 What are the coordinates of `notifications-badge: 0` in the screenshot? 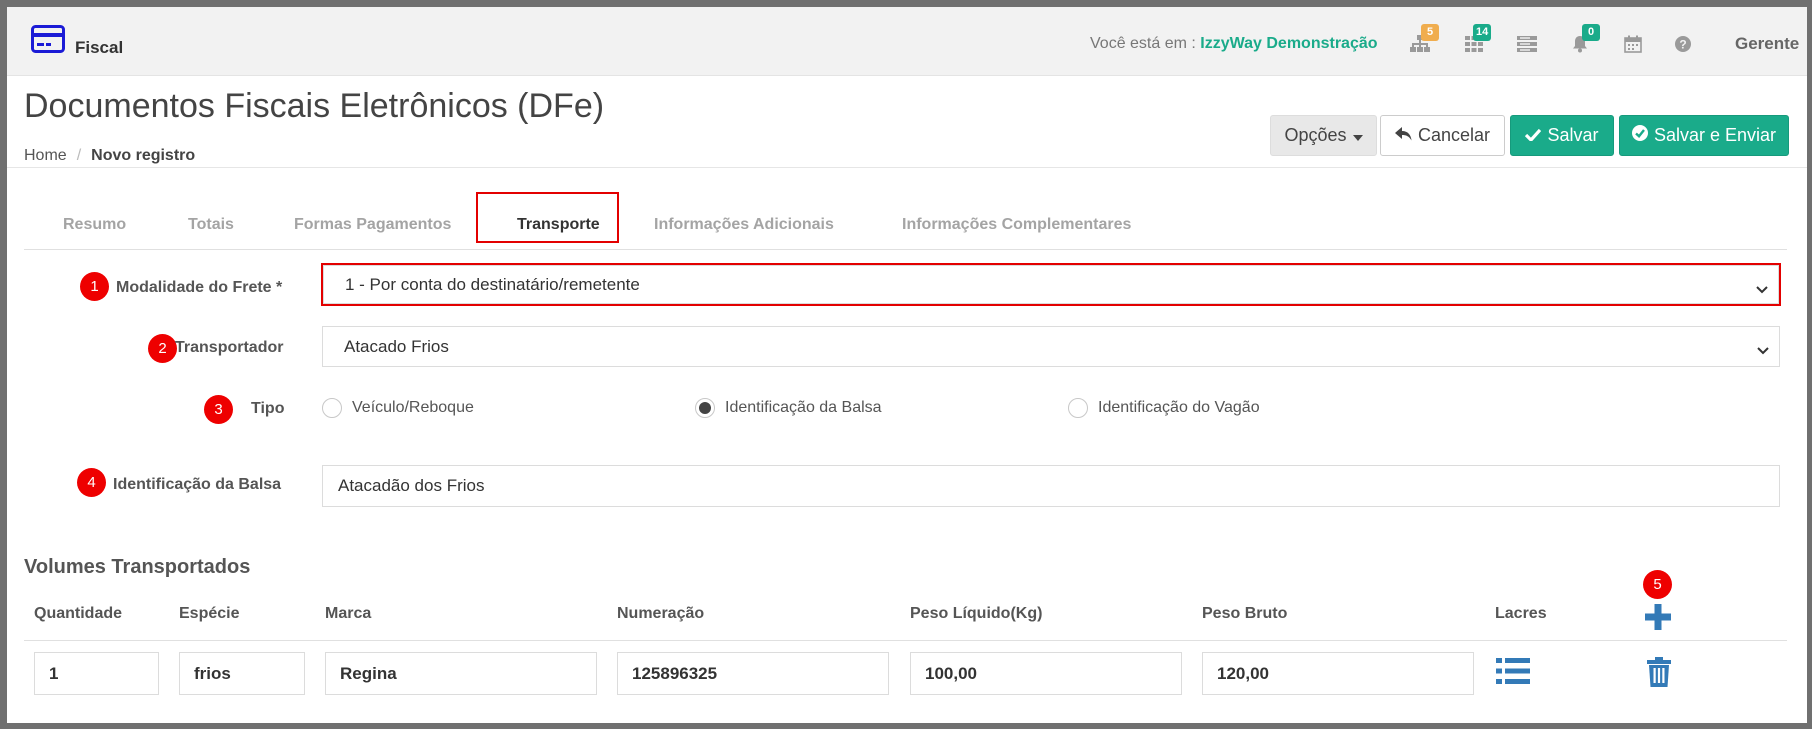 It's located at (1591, 32).